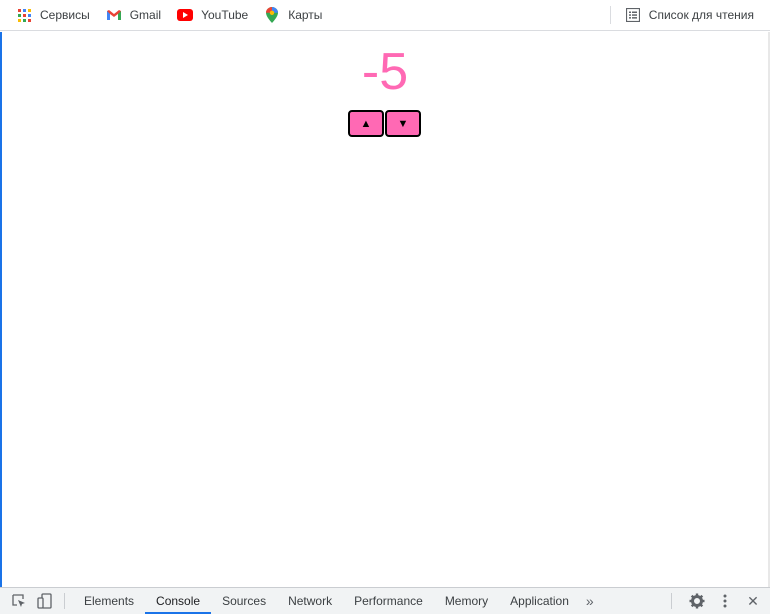  What do you see at coordinates (385, 72) in the screenshot?
I see `counter-value: -5` at bounding box center [385, 72].